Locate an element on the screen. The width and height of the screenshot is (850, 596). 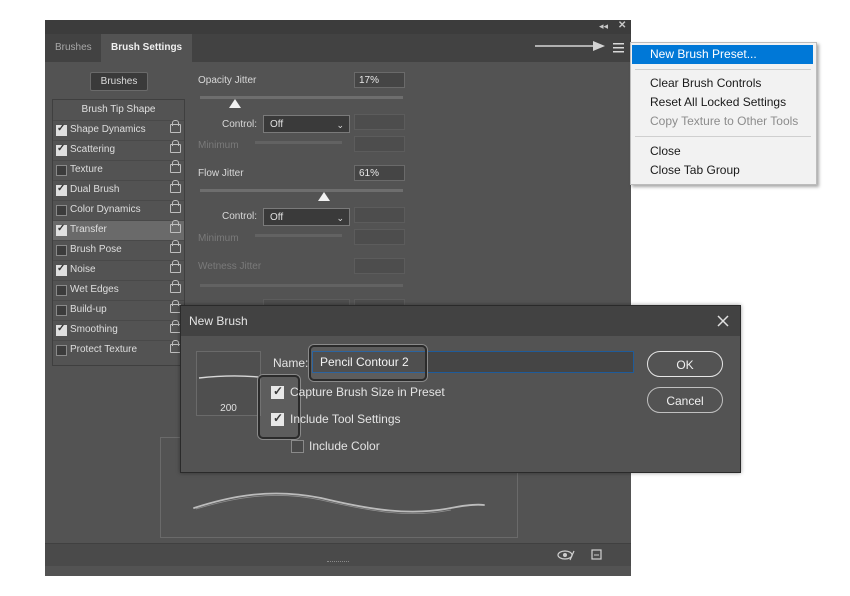
list-item-label: Scattering is located at coordinates (93, 149).